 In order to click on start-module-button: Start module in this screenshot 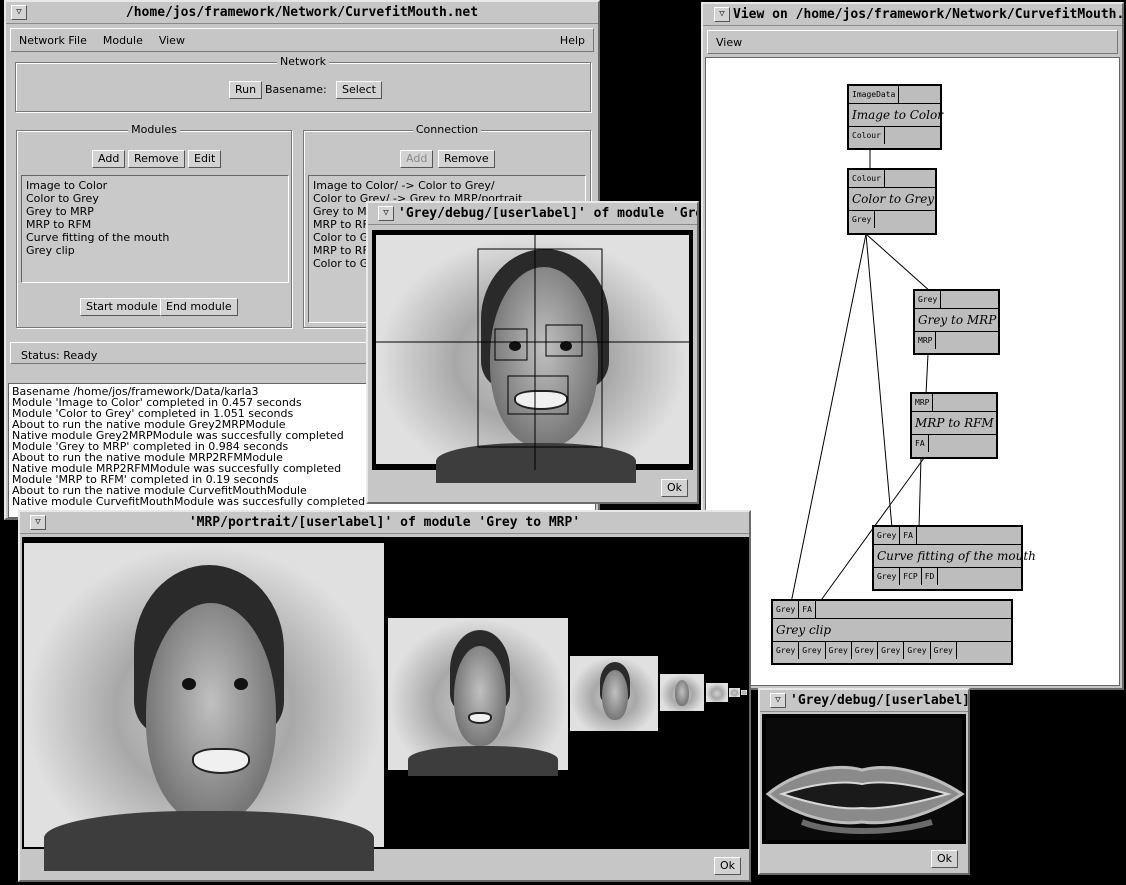, I will do `click(122, 307)`.